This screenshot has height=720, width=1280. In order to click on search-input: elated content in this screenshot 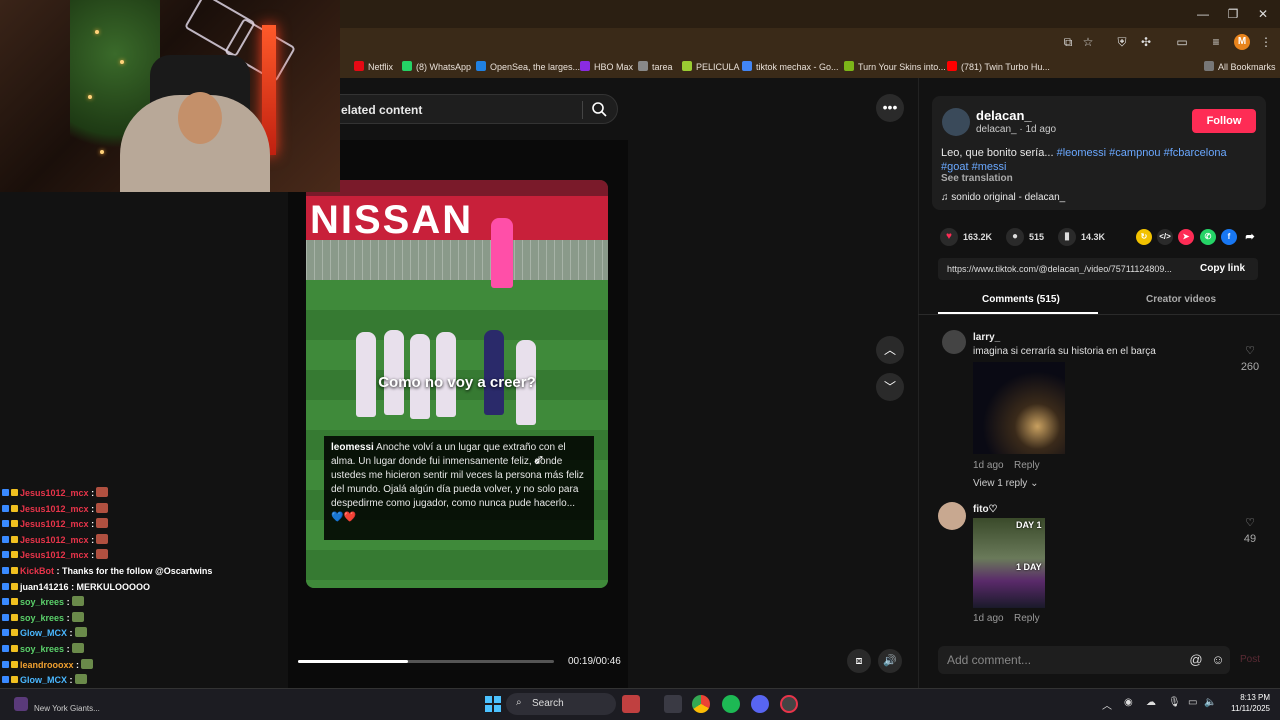, I will do `click(381, 110)`.